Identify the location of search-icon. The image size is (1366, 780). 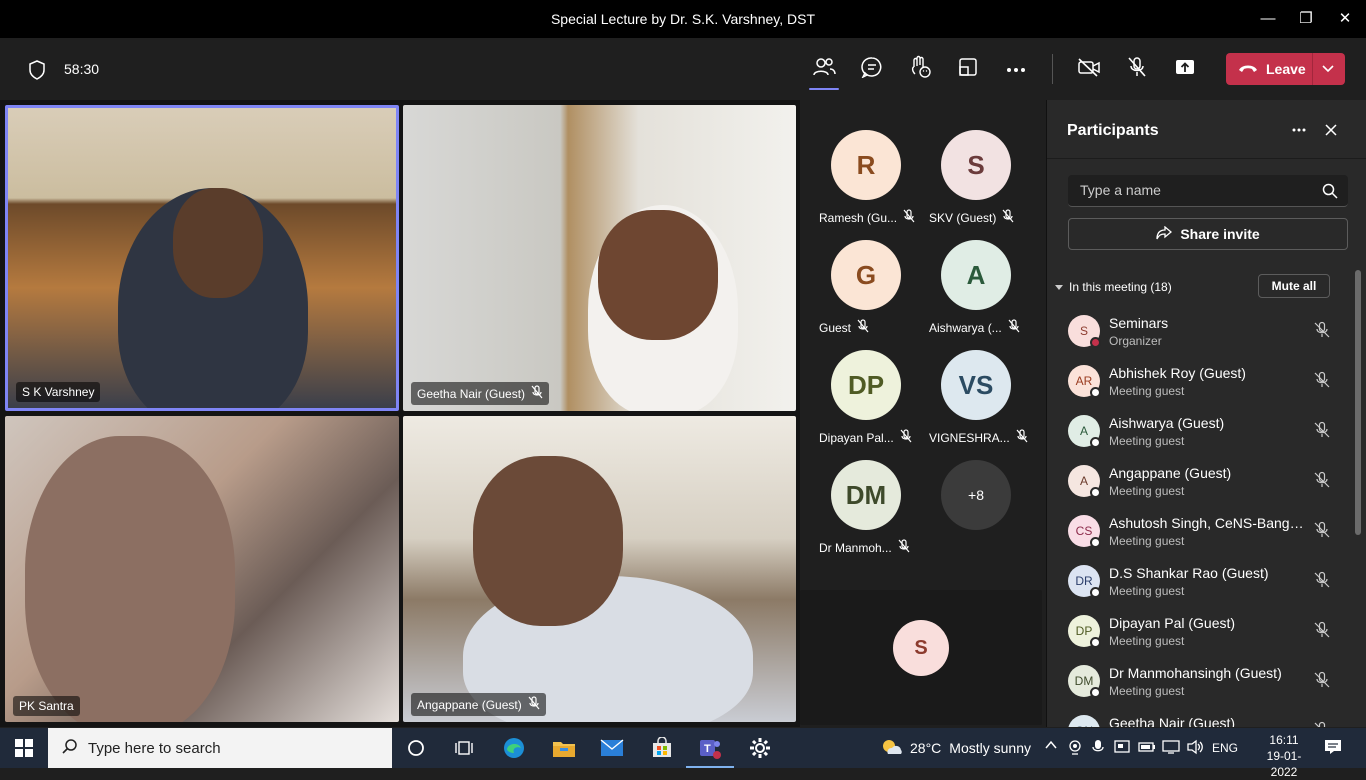
(1330, 193).